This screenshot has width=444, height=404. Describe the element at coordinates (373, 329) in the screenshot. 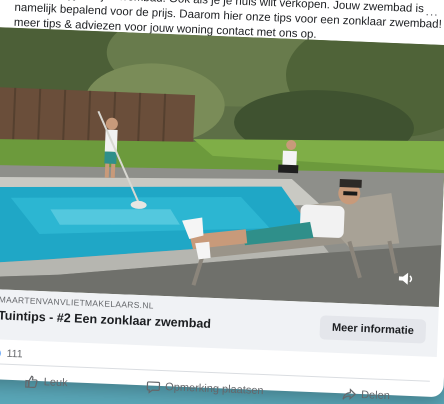

I see `more-info-button: Meer informatie` at that location.